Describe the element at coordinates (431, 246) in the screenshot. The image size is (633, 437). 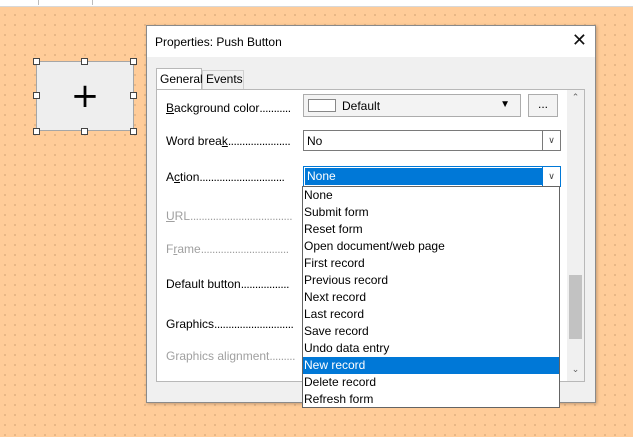
I see `dropdown-option: Open document/web page` at that location.